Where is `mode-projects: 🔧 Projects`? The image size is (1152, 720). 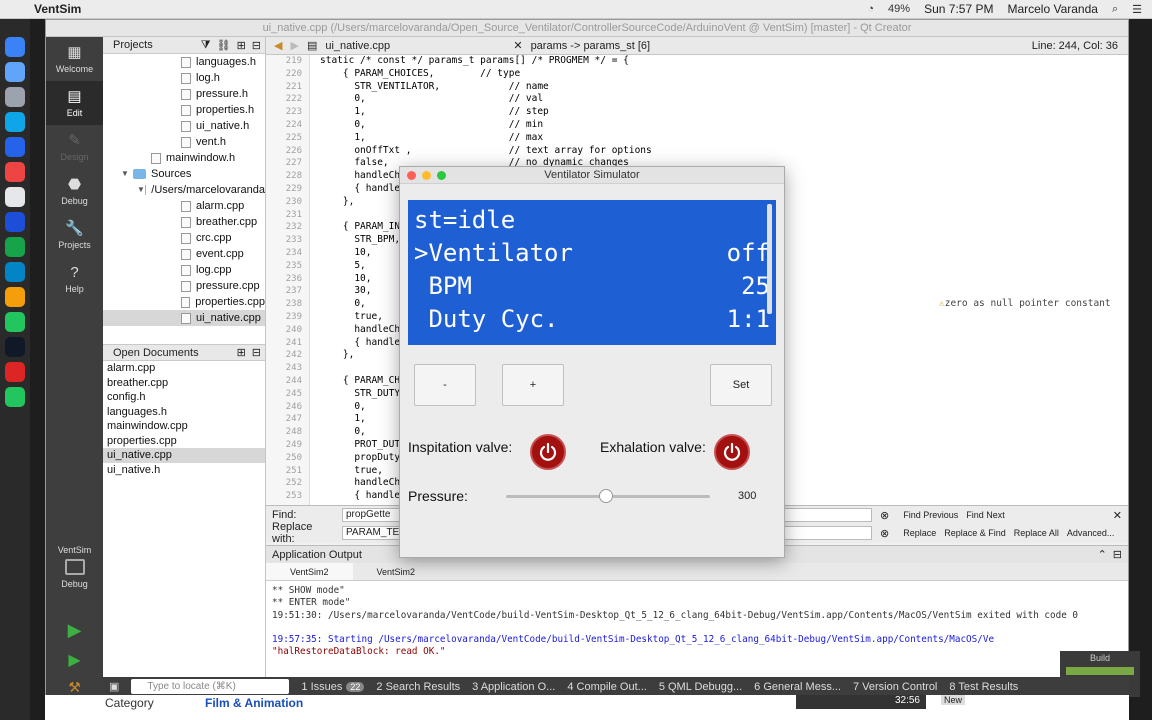 mode-projects: 🔧 Projects is located at coordinates (74, 235).